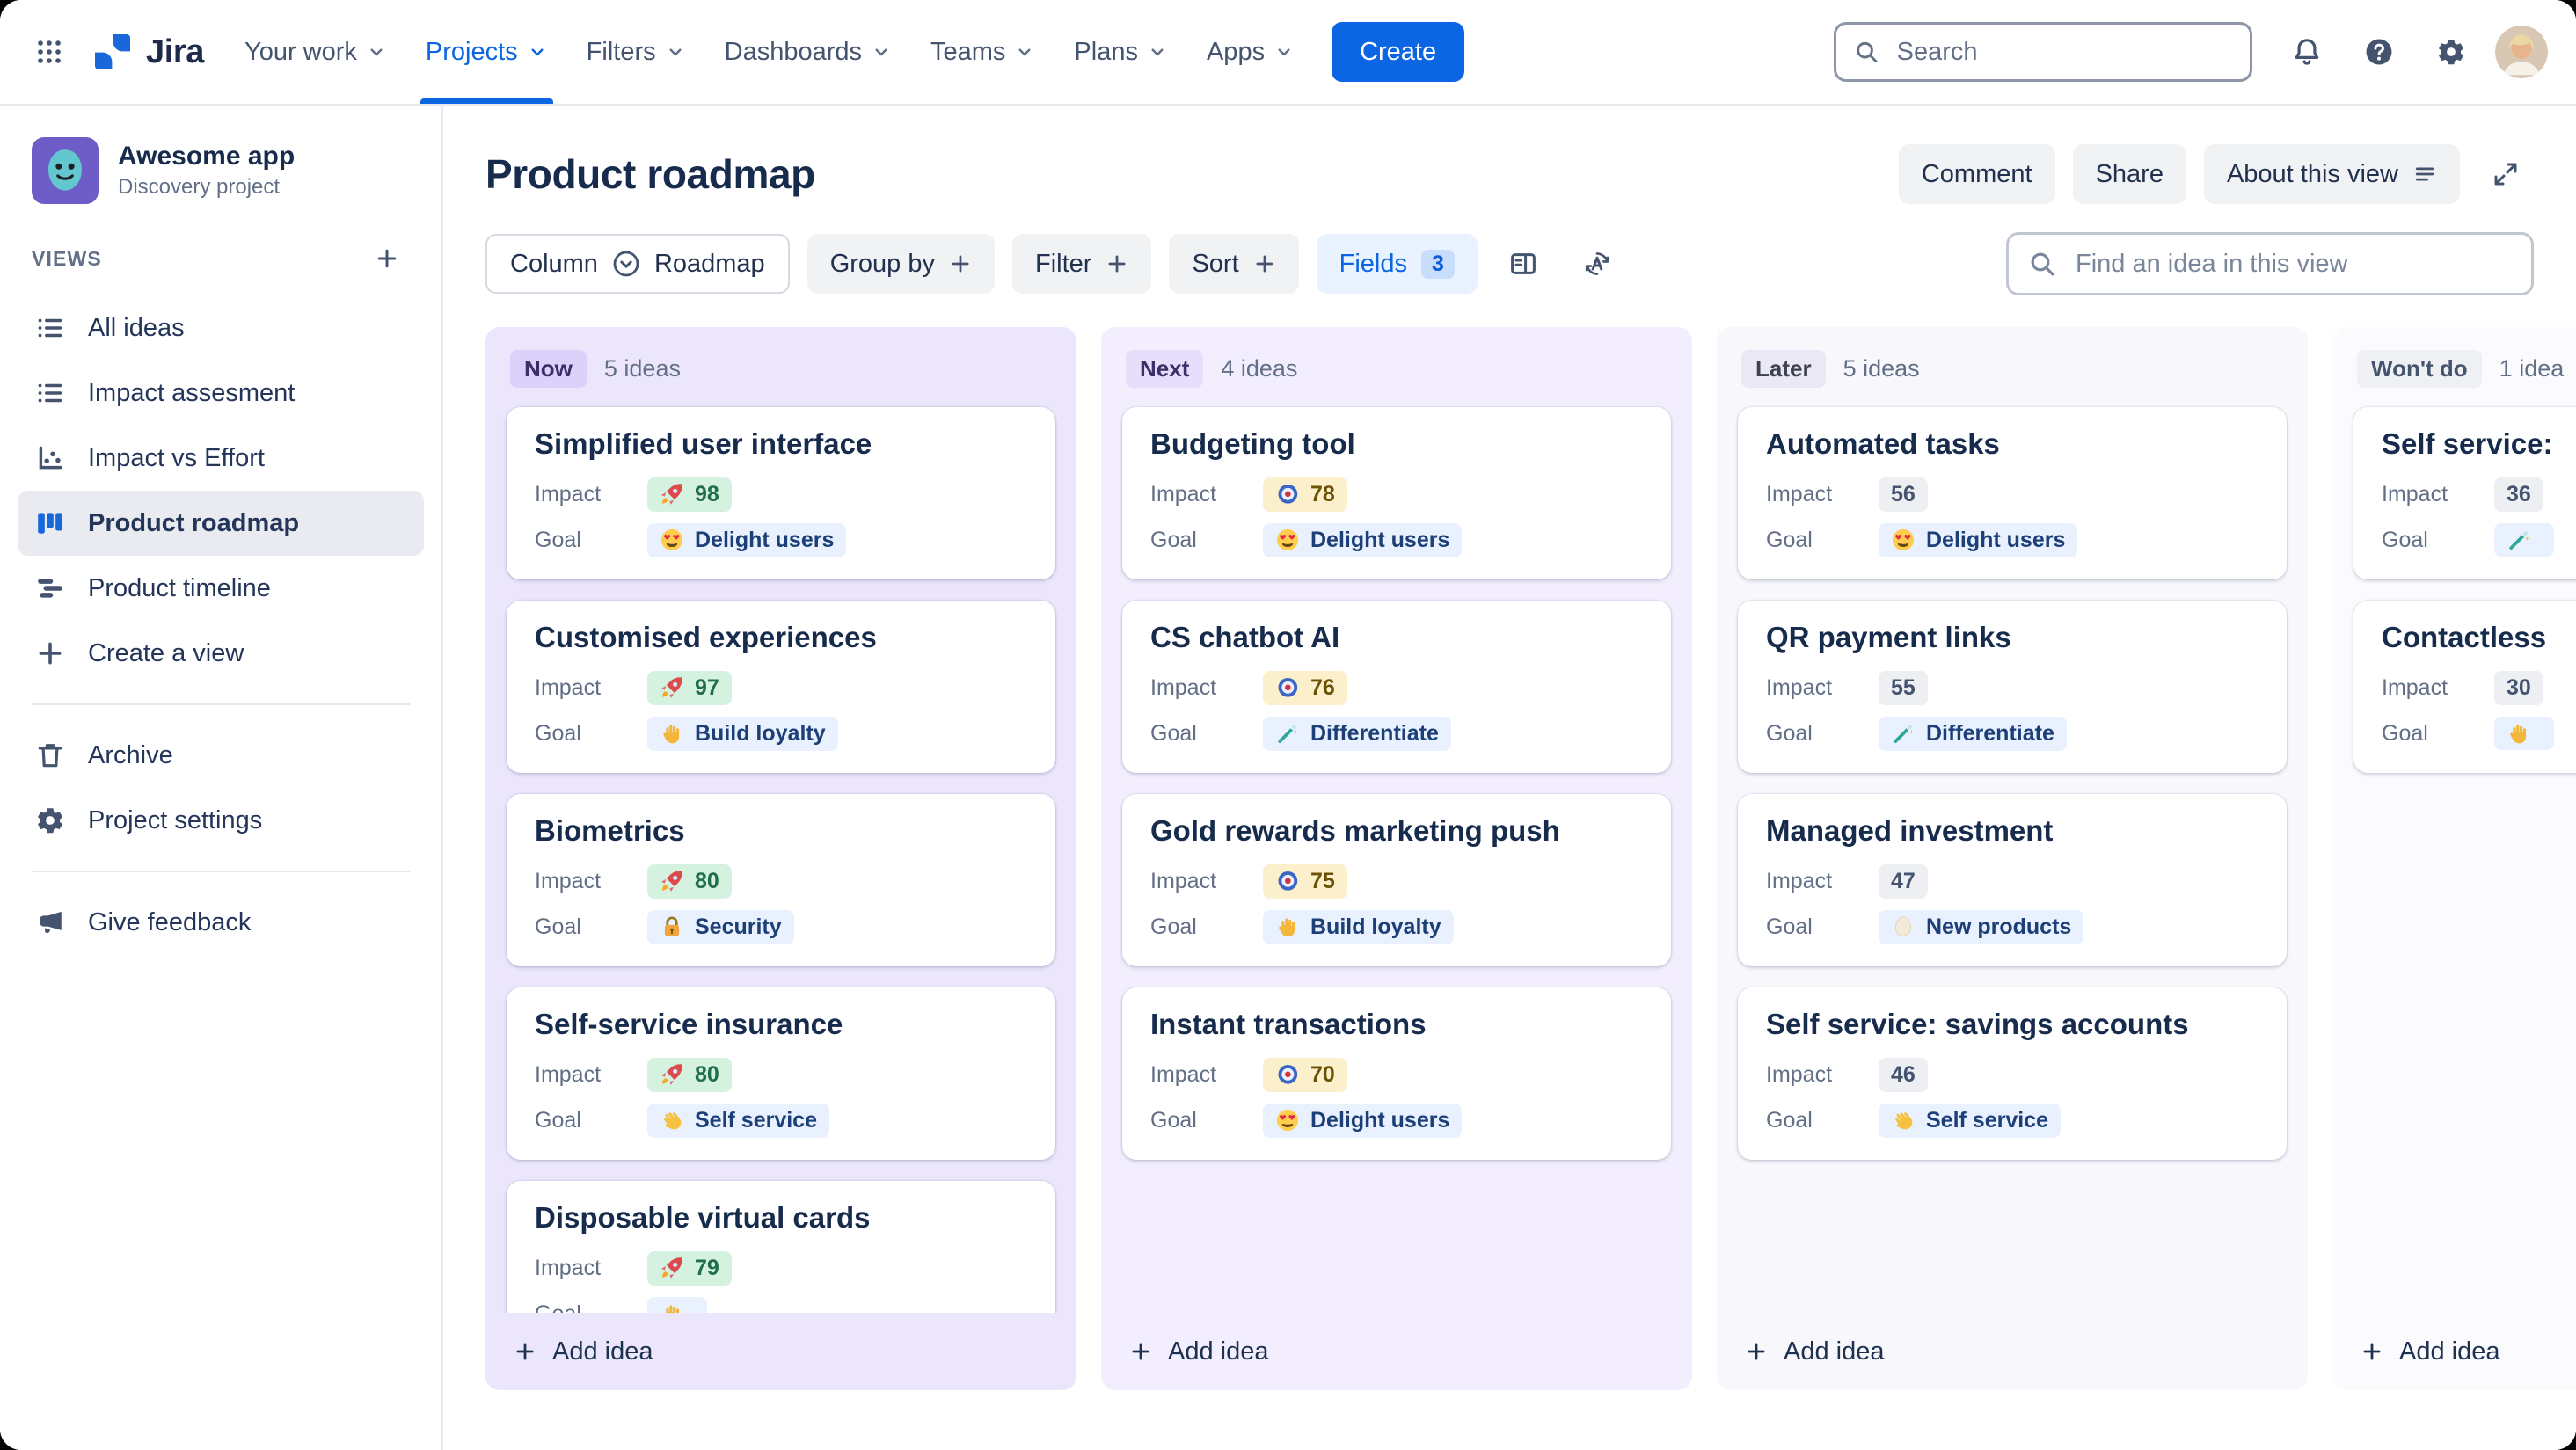 The image size is (2576, 1450). I want to click on auto-sort-icon, so click(1597, 264).